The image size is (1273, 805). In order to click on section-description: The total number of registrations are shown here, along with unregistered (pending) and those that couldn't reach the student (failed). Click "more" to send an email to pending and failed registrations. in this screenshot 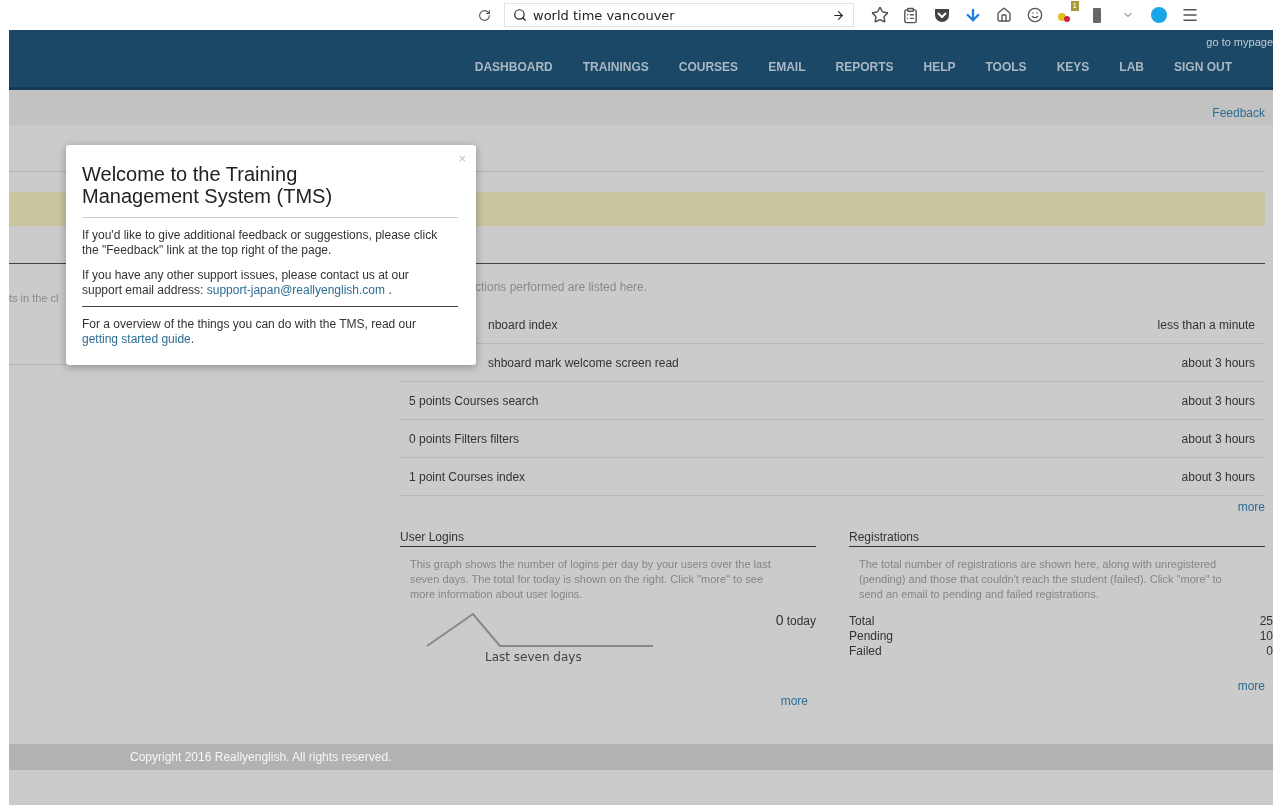, I will do `click(1041, 579)`.